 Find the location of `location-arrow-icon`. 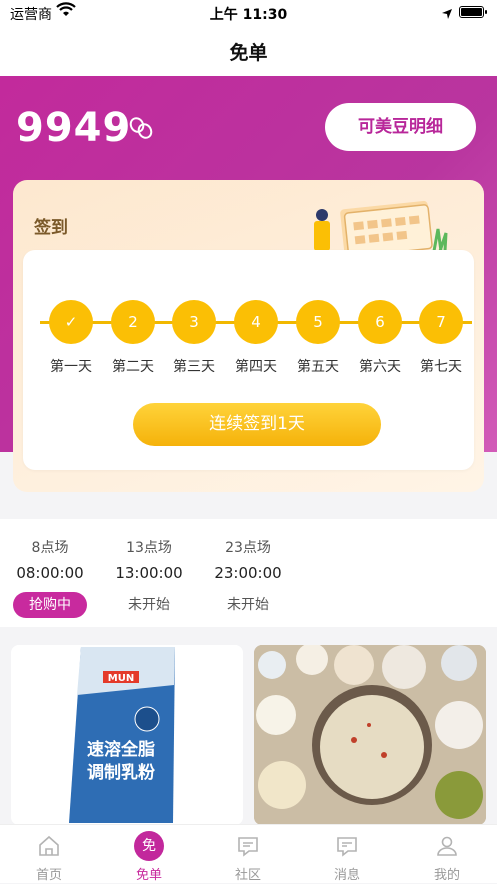

location-arrow-icon is located at coordinates (447, 14).